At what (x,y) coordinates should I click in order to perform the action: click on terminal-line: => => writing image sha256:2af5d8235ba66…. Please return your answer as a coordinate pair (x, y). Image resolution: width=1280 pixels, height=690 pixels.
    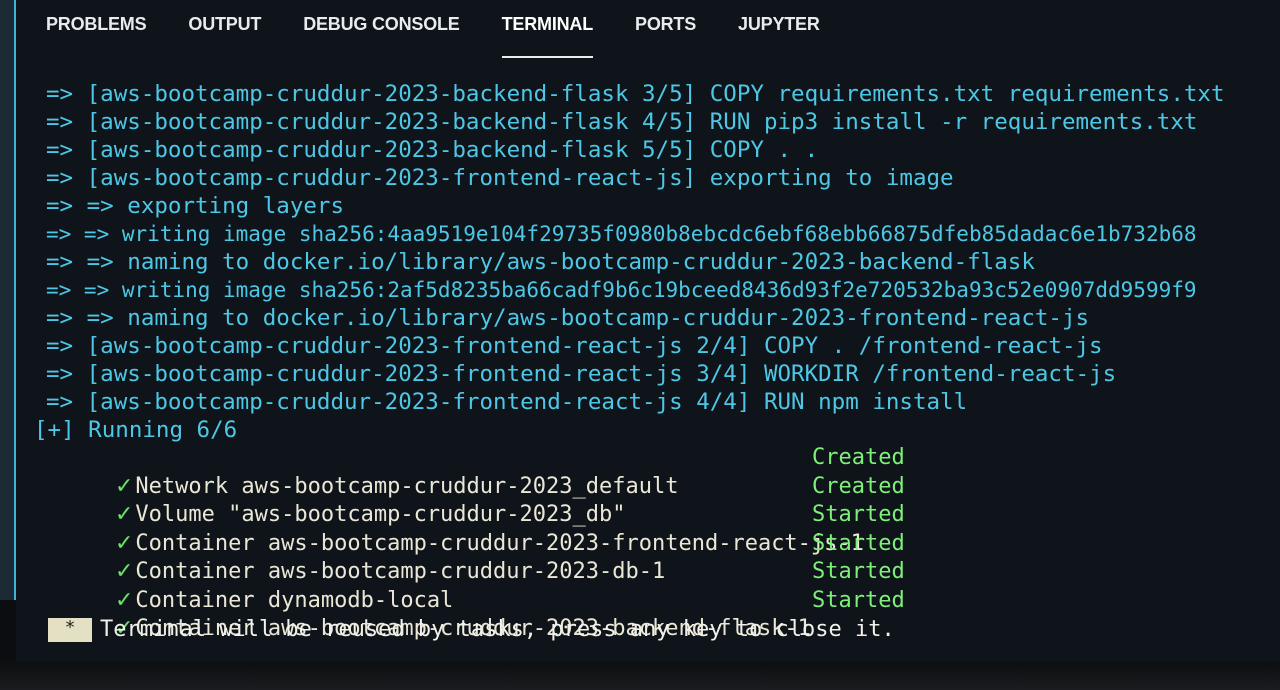
    Looking at the image, I should click on (621, 290).